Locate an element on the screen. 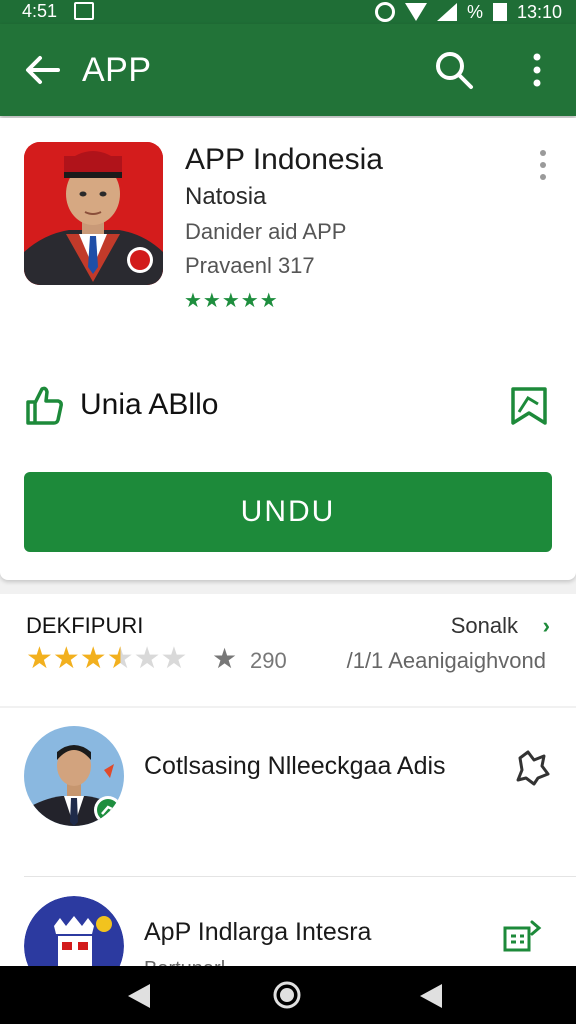  status-bar: 4:51 % 13:10 is located at coordinates (288, 12).